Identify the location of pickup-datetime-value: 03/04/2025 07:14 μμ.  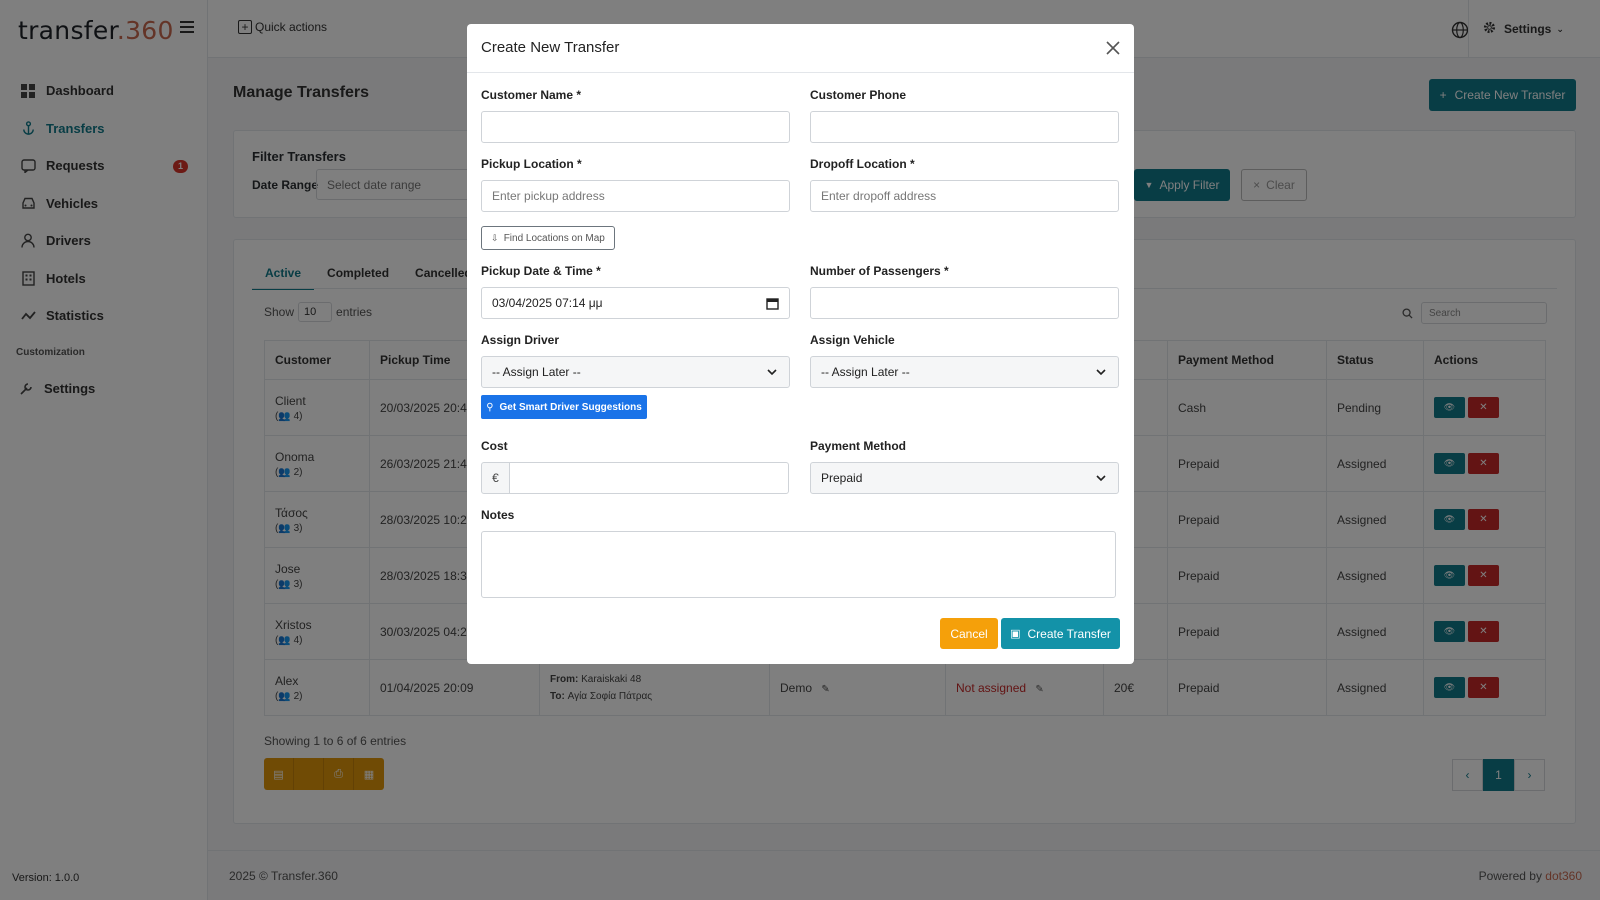
(547, 303).